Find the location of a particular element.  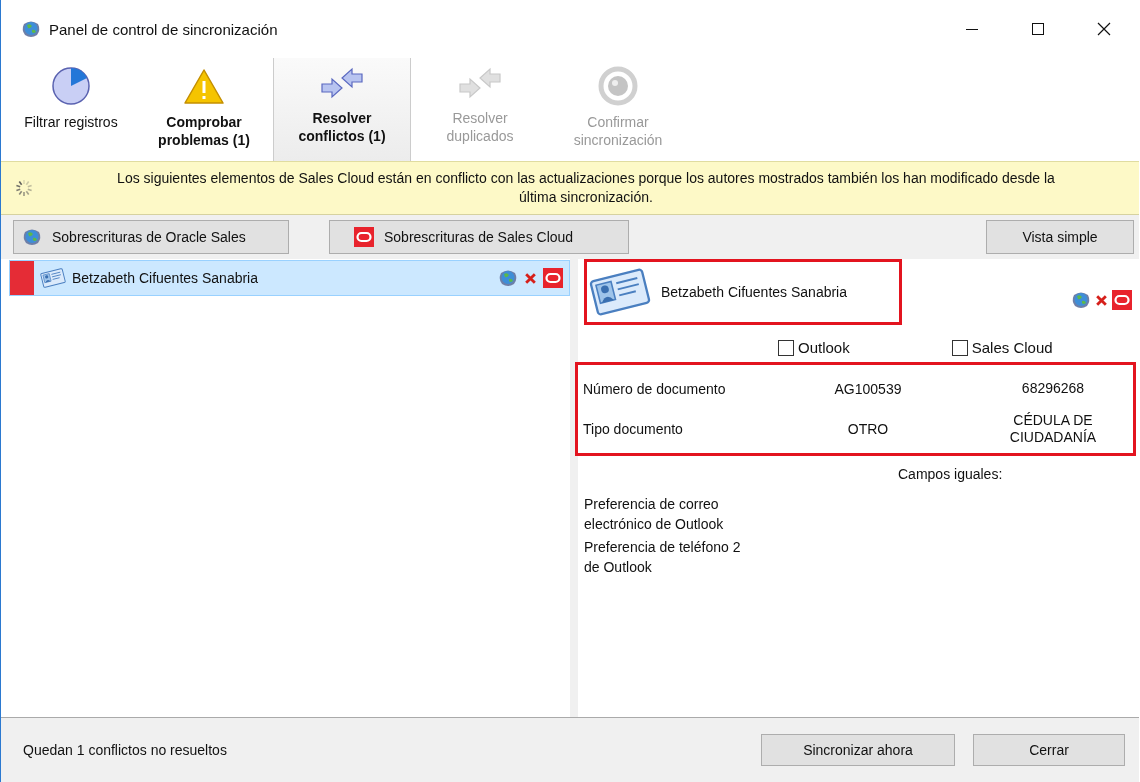

loading-icon is located at coordinates (24, 188).